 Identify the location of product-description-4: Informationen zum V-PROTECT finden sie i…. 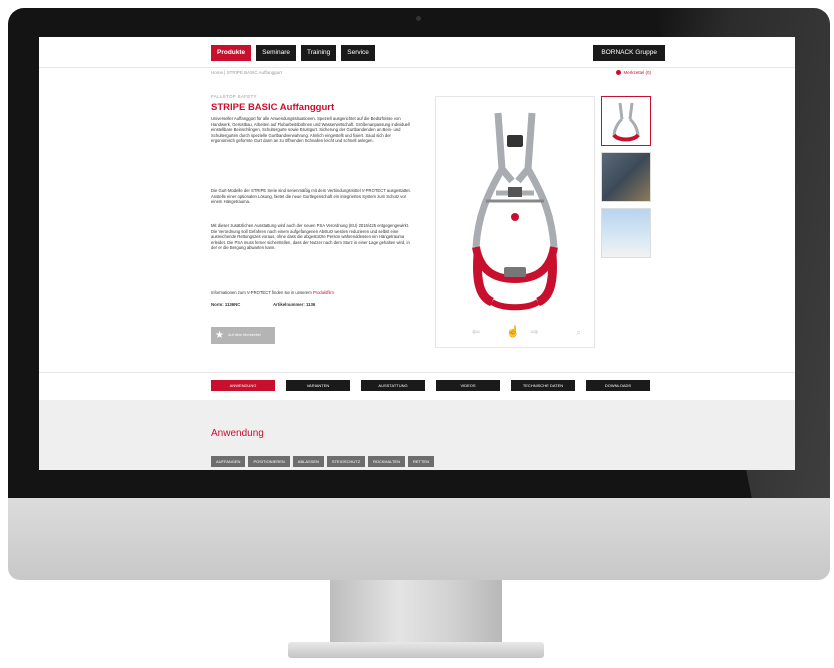
(311, 293).